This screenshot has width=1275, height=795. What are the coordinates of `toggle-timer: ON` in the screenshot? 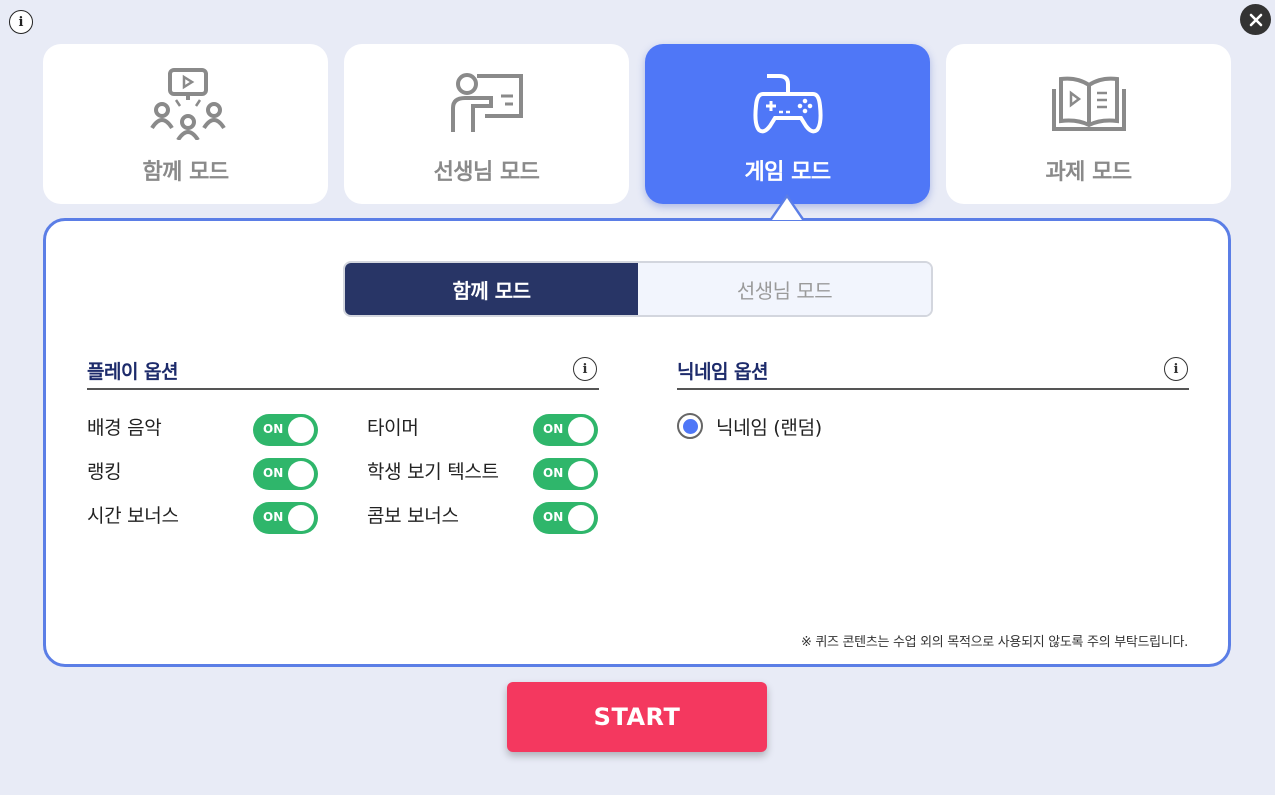 It's located at (565, 430).